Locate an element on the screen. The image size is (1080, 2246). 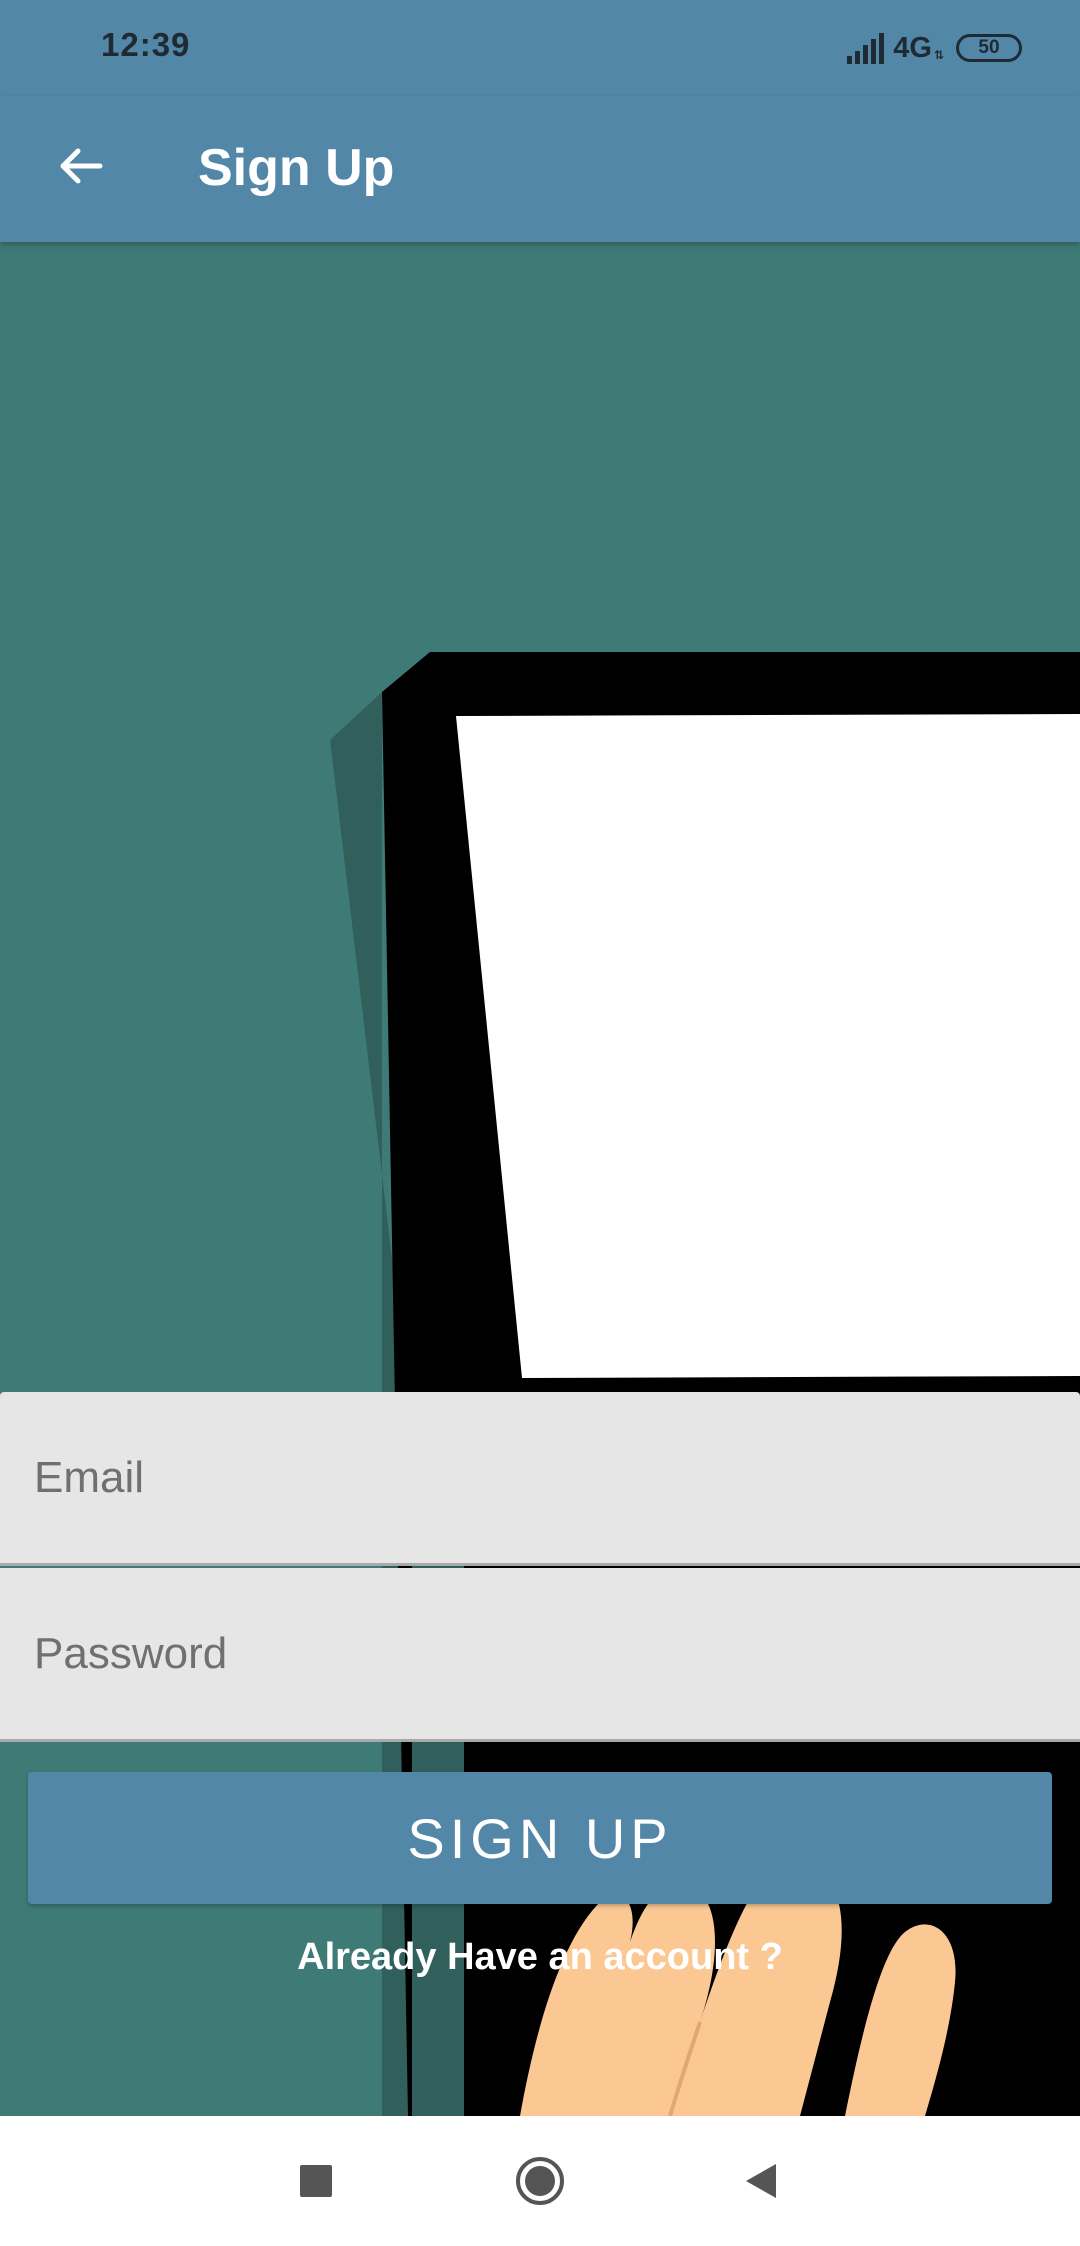
nav-back-button is located at coordinates (762, 2181).